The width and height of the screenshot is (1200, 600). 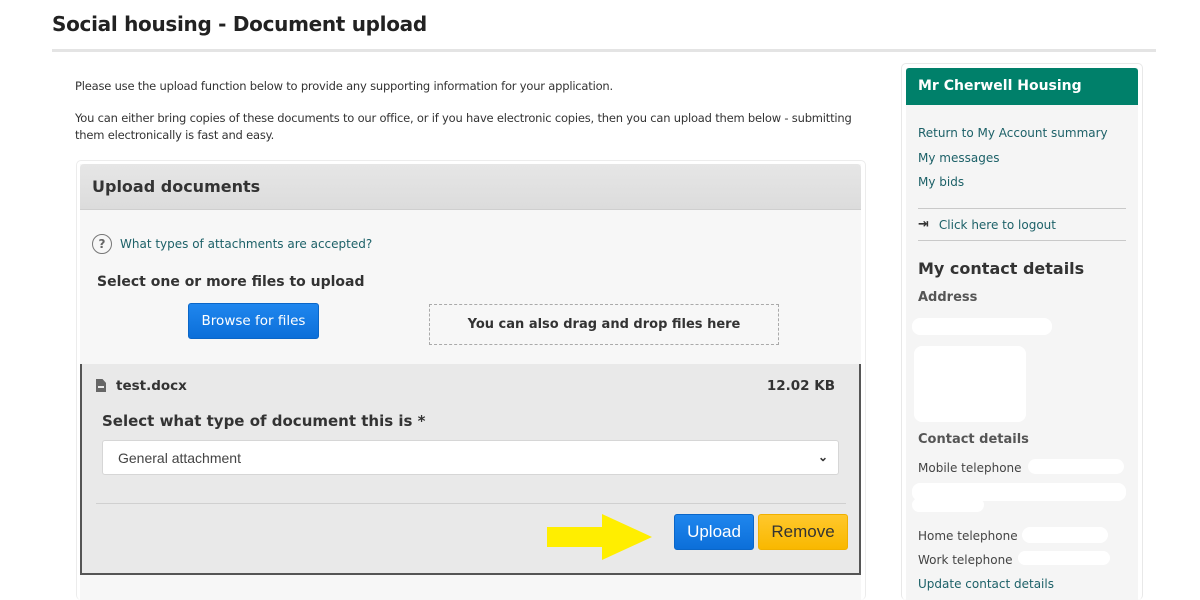 I want to click on contact-details-label: Contact details, so click(x=973, y=439).